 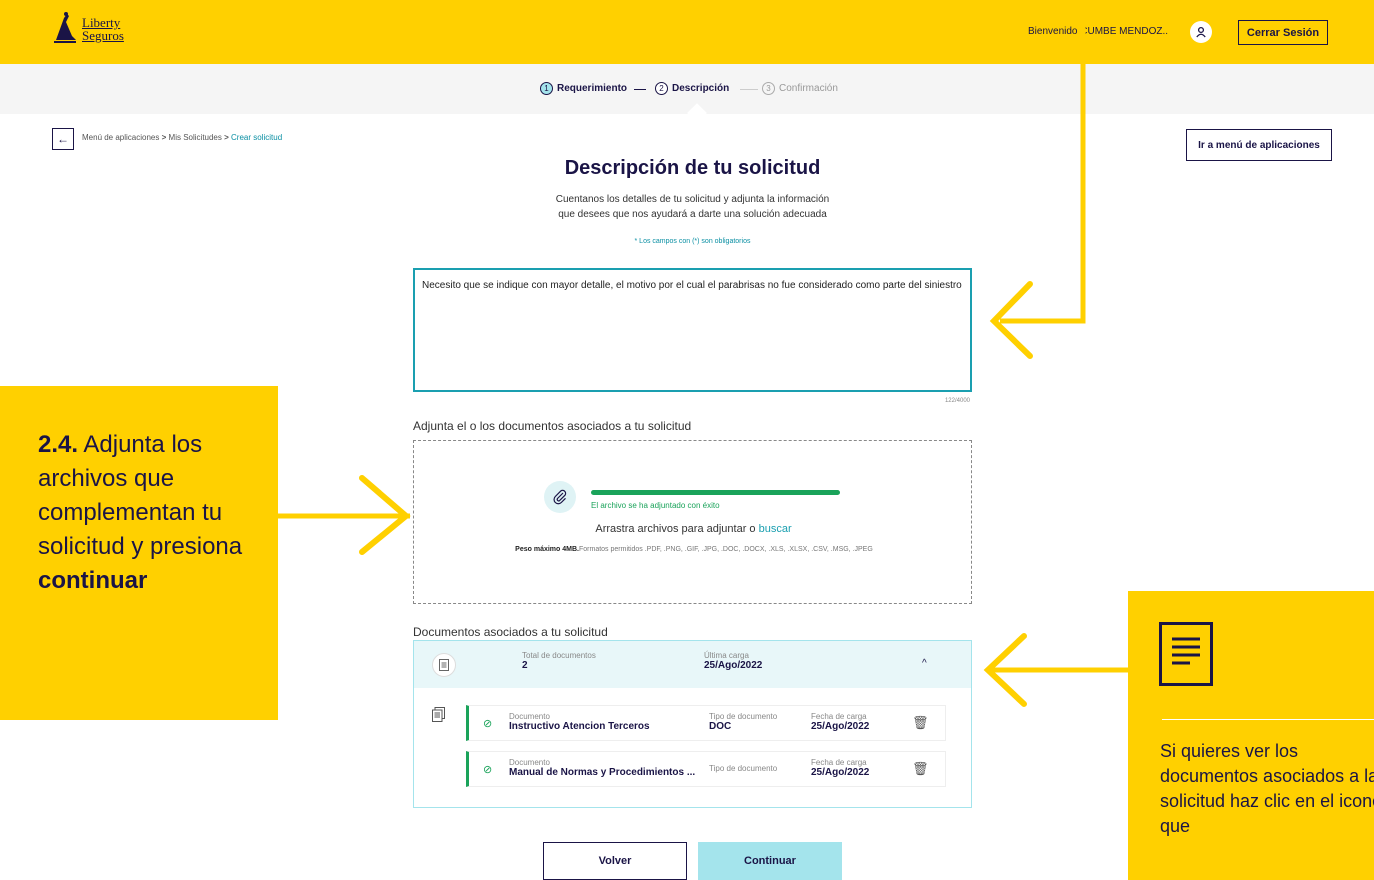 I want to click on arrow-description-line, so click(x=1043, y=162).